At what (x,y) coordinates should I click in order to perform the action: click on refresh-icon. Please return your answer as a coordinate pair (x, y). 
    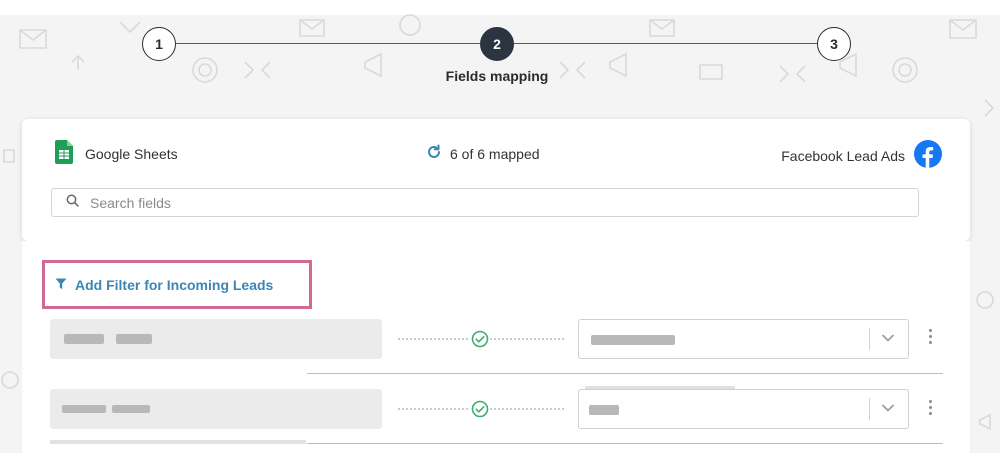
    Looking at the image, I should click on (434, 153).